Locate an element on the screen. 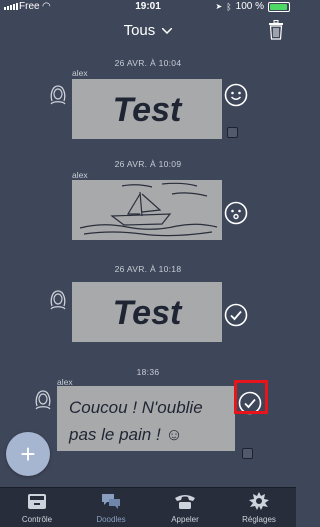 This screenshot has height=527, width=320. highlight-box is located at coordinates (251, 397).